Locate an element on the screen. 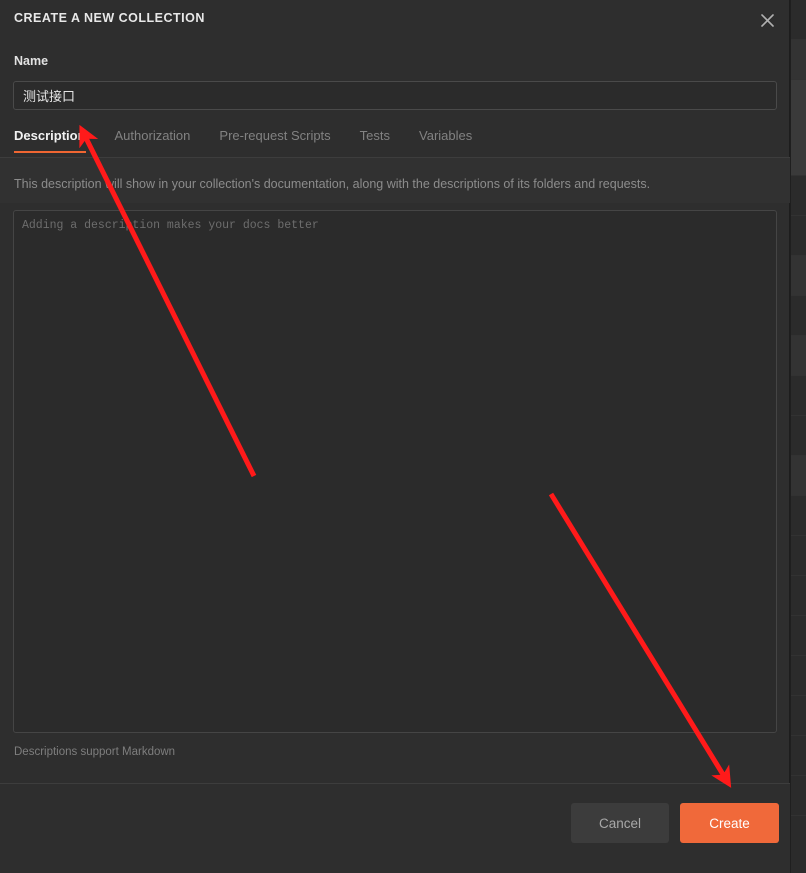 The height and width of the screenshot is (873, 806). tab-authorization: Authorization is located at coordinates (153, 140).